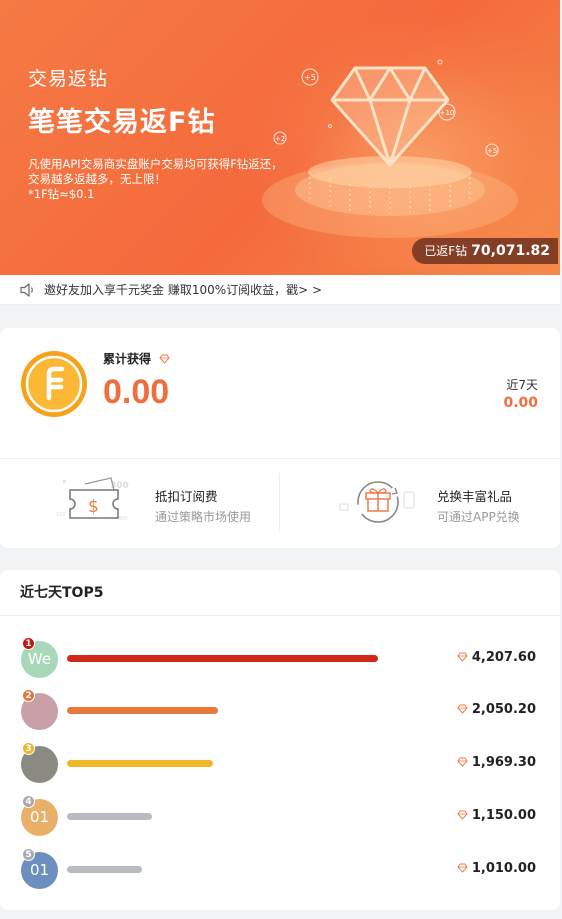 The height and width of the screenshot is (919, 562). Describe the element at coordinates (522, 385) in the screenshot. I see `recent-label: 近7天` at that location.